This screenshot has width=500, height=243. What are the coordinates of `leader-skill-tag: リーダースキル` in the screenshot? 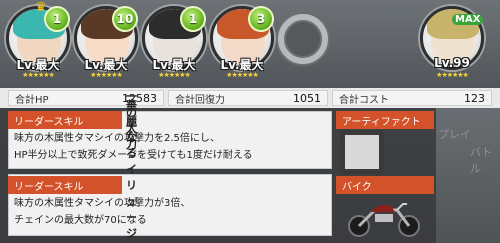 It's located at (65, 120).